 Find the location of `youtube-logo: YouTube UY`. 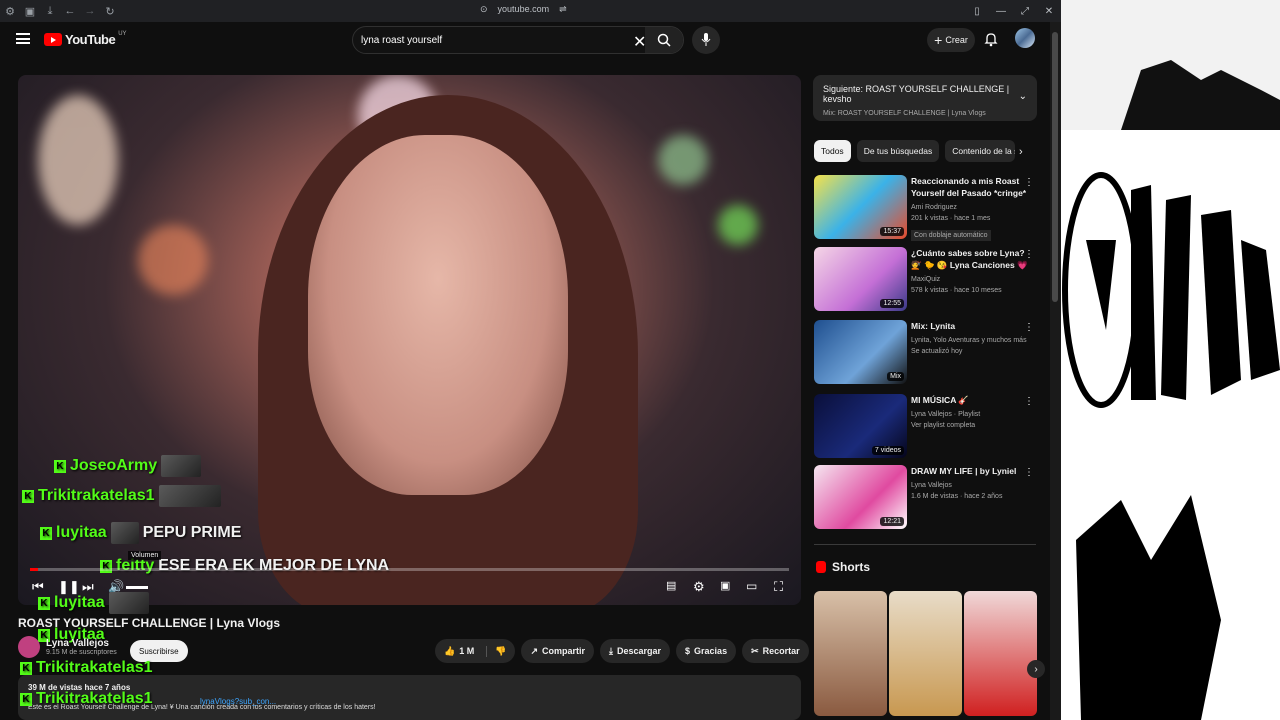

youtube-logo: YouTube UY is located at coordinates (85, 39).